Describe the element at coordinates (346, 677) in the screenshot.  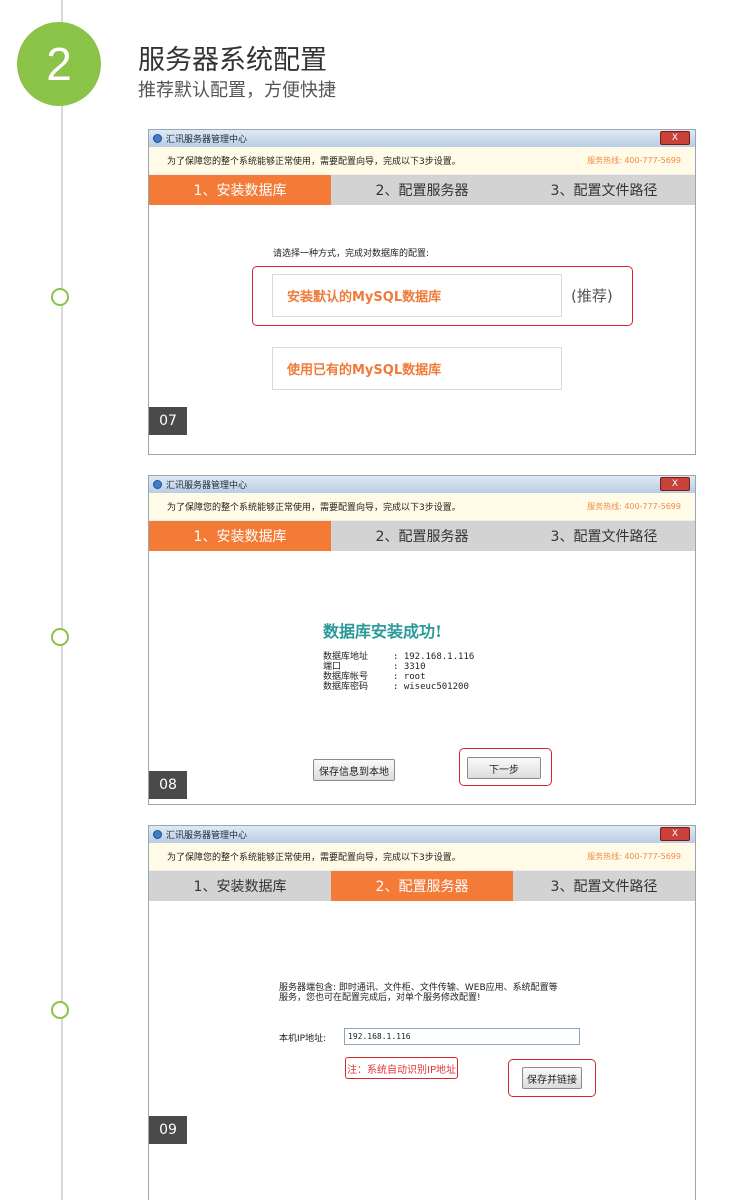
I see `info-label: 数据库帐号` at that location.